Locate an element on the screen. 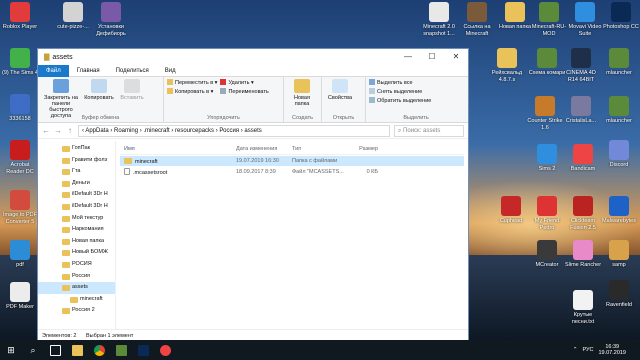 This screenshot has width=640, height=360. properties-button: Свойства is located at coordinates (340, 96).